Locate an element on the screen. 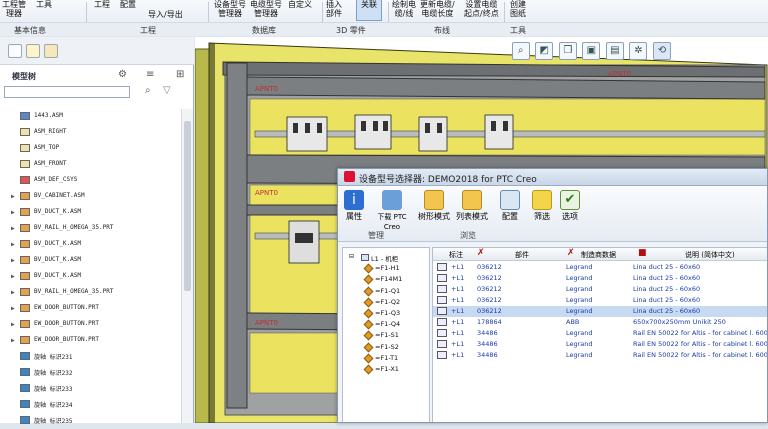  view-icon: ▣ is located at coordinates (591, 51).